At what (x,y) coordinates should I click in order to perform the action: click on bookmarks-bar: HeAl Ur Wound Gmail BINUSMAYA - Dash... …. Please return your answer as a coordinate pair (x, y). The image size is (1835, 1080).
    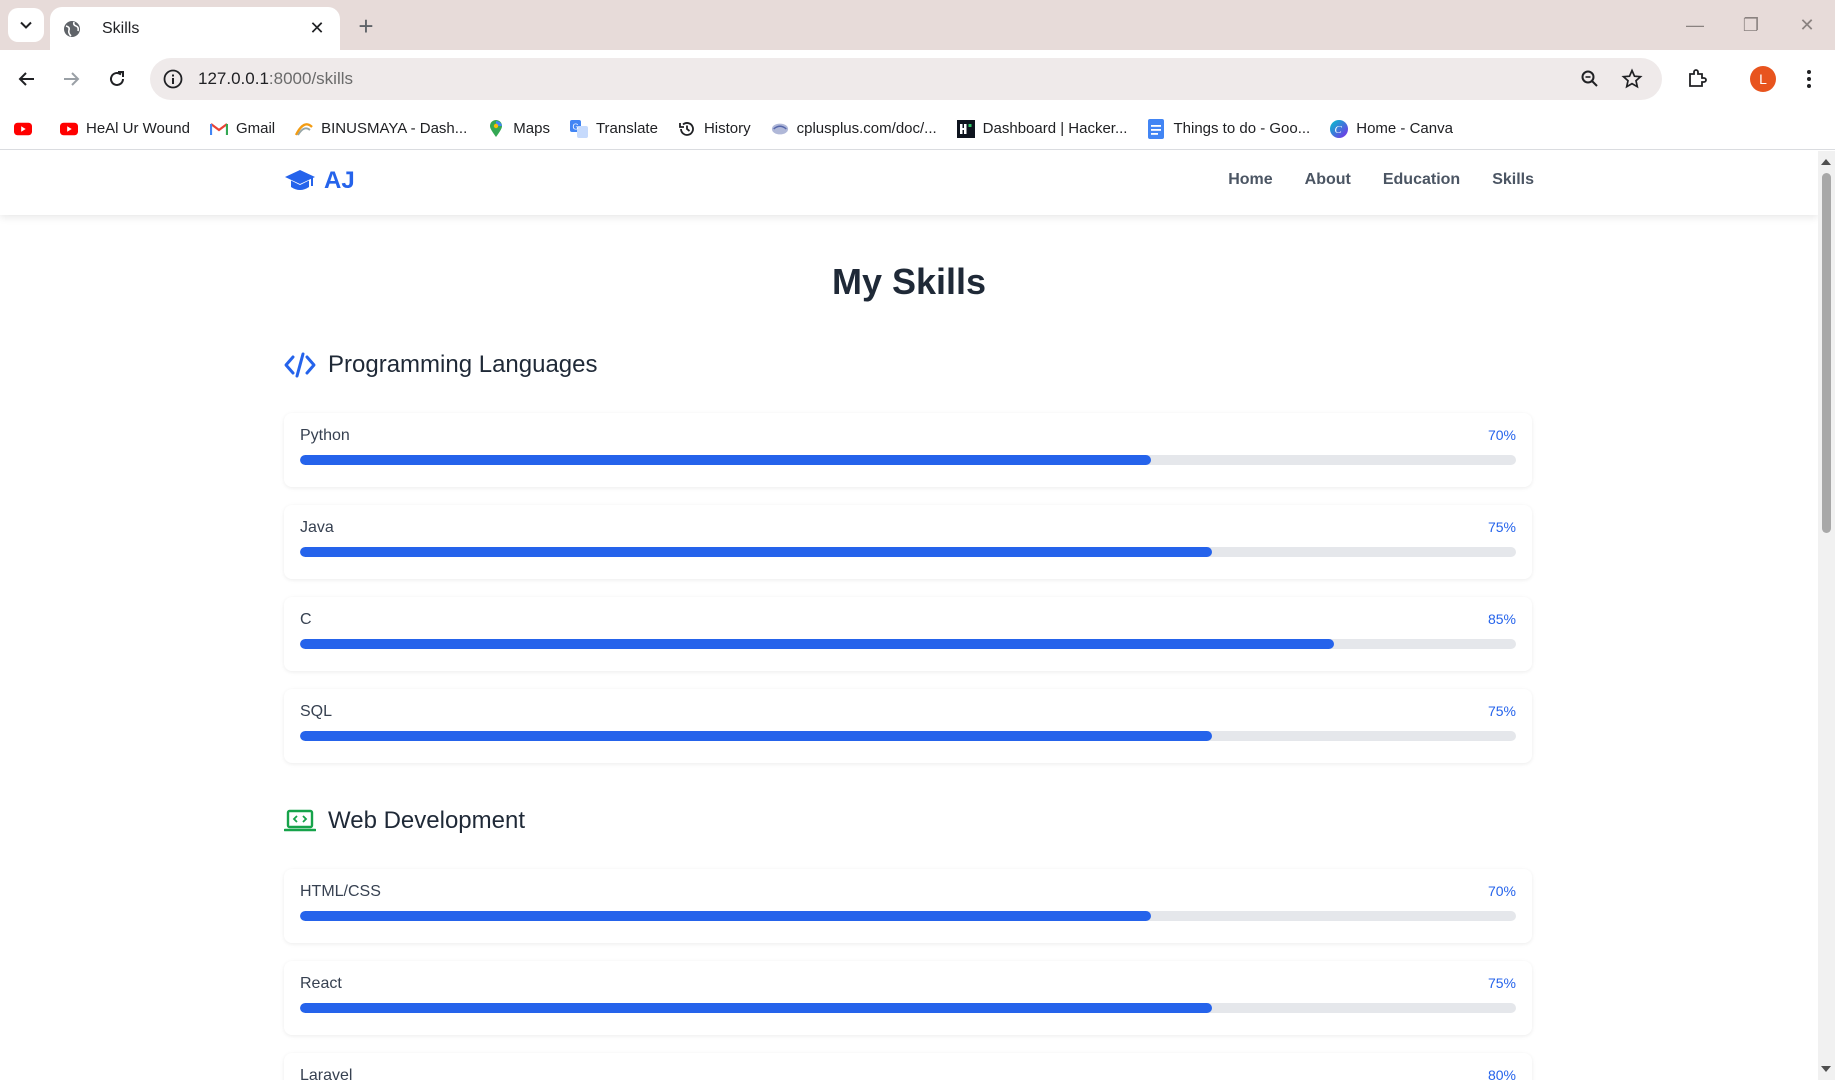
    Looking at the image, I should click on (917, 129).